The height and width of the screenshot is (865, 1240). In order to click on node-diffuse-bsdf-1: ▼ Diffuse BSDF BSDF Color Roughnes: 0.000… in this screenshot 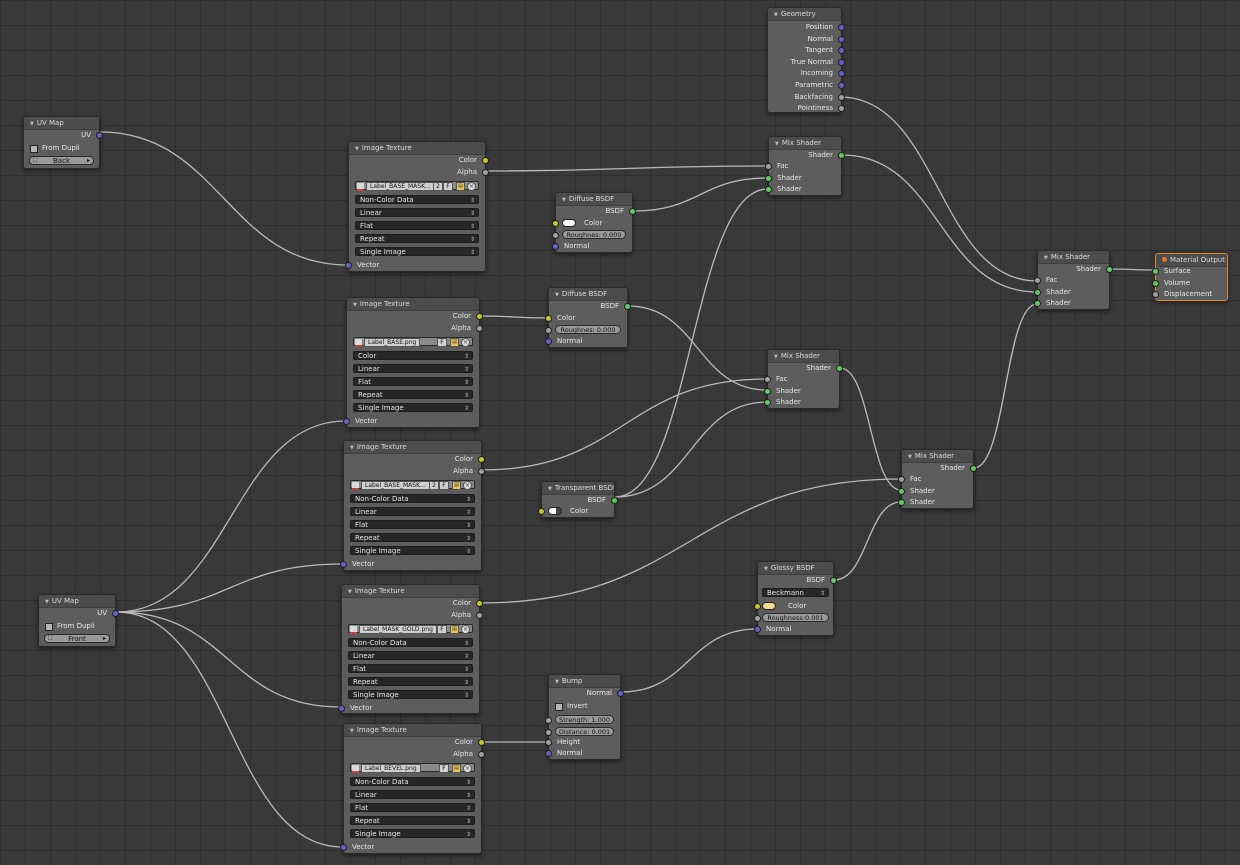, I will do `click(594, 222)`.